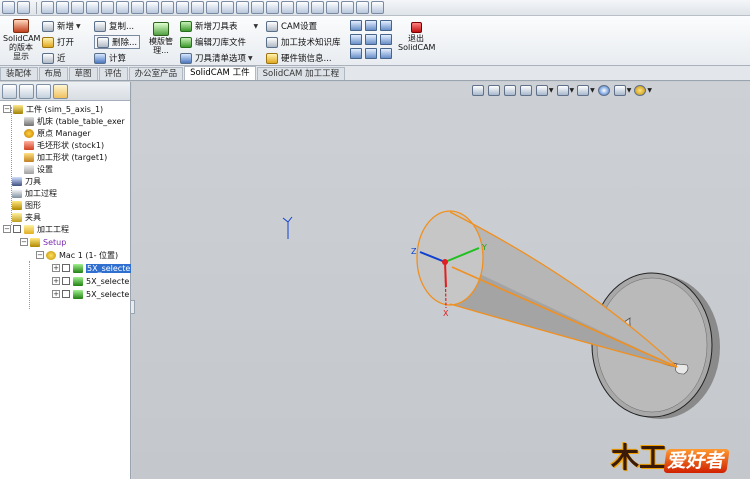 Image resolution: width=750 pixels, height=479 pixels. Describe the element at coordinates (696, 461) in the screenshot. I see `logo-text: 爱好者` at that location.